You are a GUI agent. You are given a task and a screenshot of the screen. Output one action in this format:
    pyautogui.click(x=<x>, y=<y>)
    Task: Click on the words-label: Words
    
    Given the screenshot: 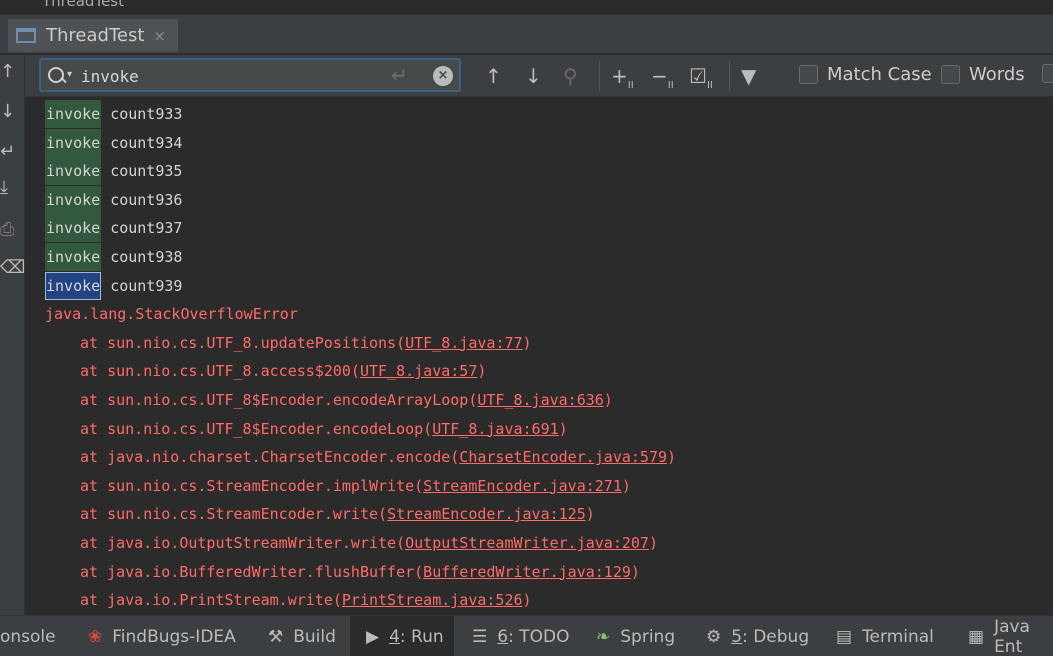 What is the action you would take?
    pyautogui.click(x=997, y=74)
    